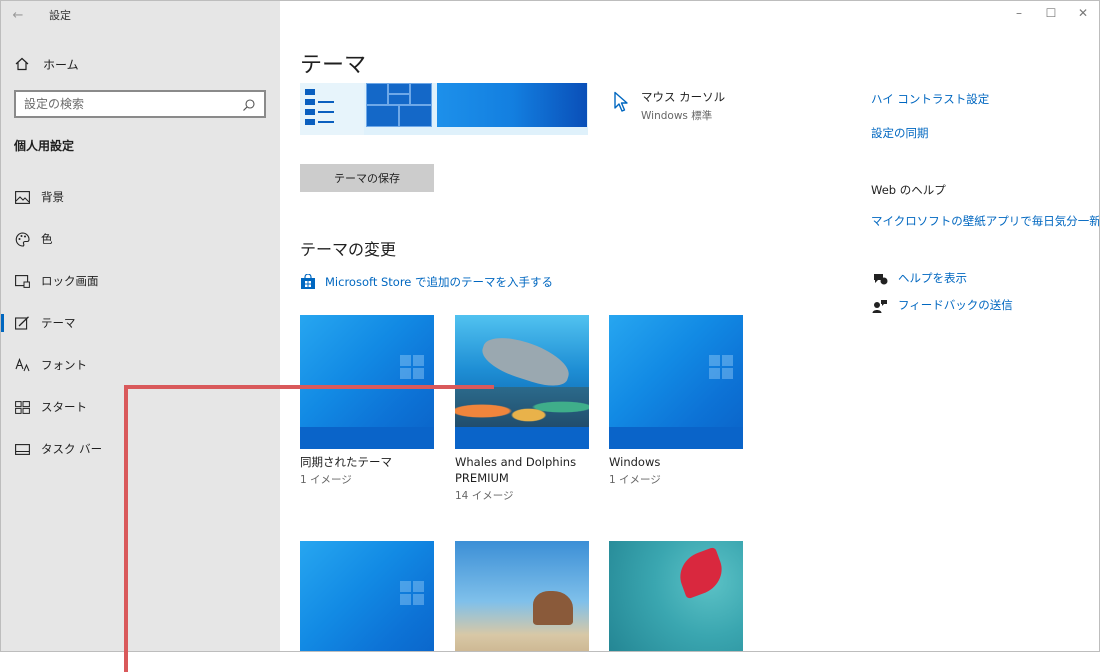 The image size is (1100, 672). What do you see at coordinates (930, 99) in the screenshot?
I see `high-contrast-link: ハイ コントラスト設定` at bounding box center [930, 99].